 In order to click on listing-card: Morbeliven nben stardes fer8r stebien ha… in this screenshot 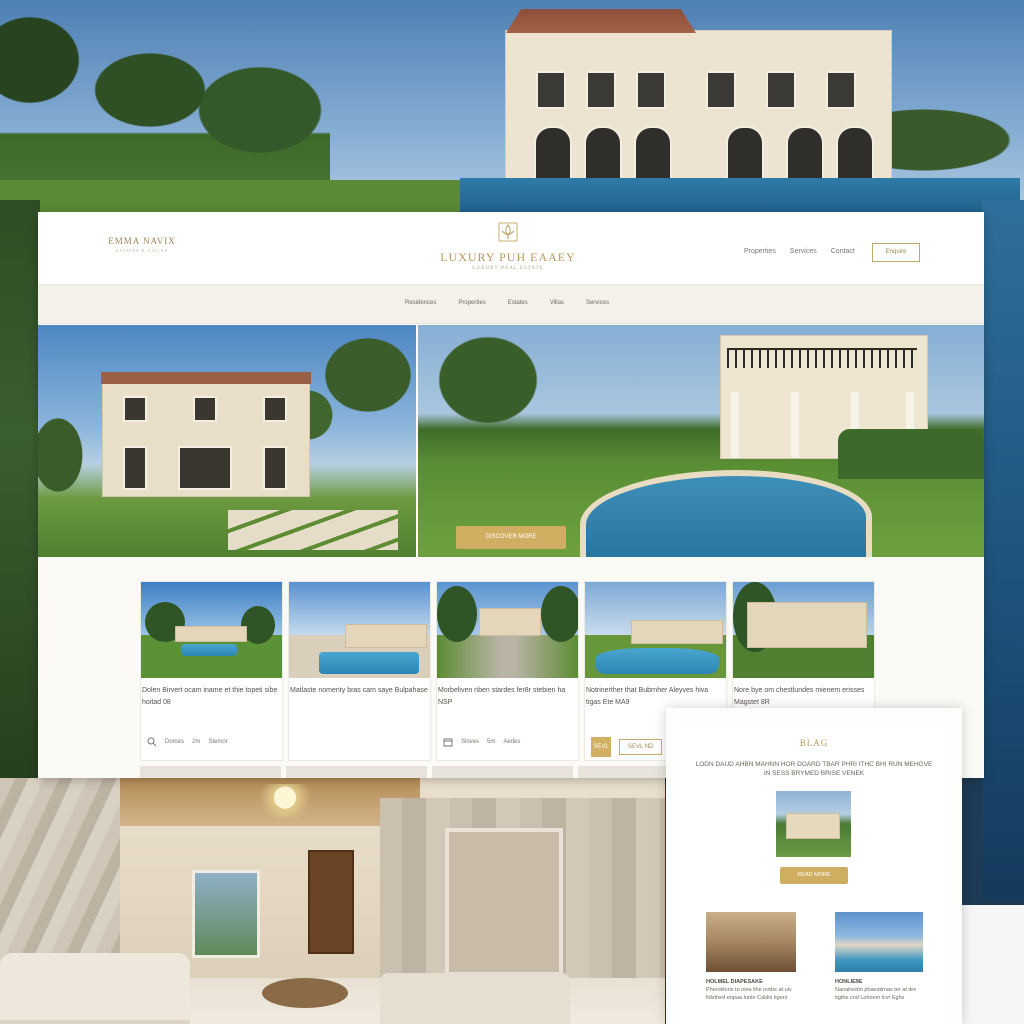, I will do `click(507, 671)`.